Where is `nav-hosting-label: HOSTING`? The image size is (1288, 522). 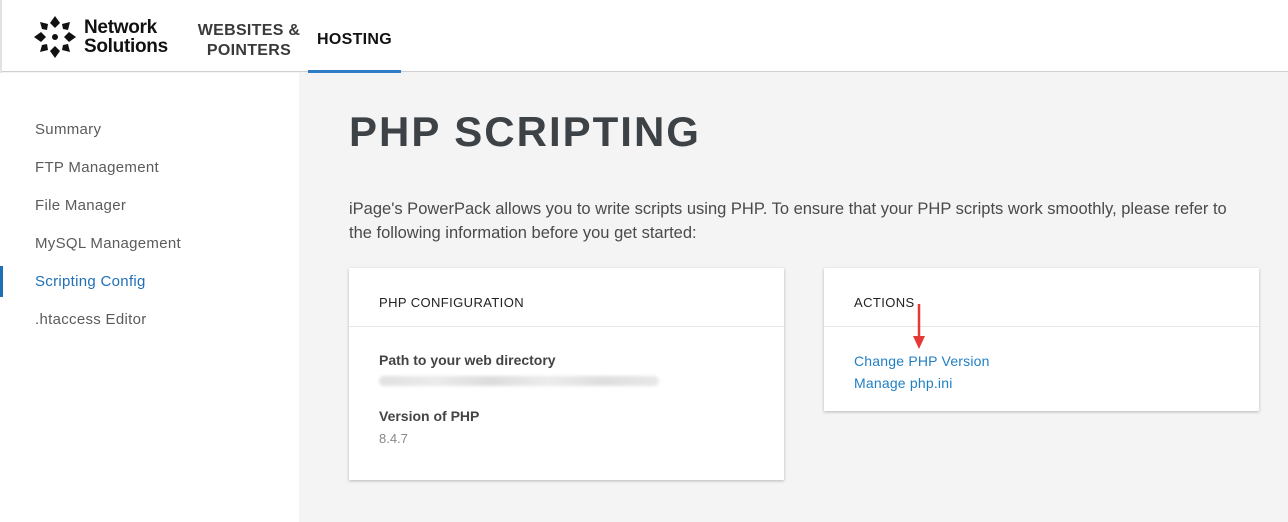 nav-hosting-label: HOSTING is located at coordinates (354, 39).